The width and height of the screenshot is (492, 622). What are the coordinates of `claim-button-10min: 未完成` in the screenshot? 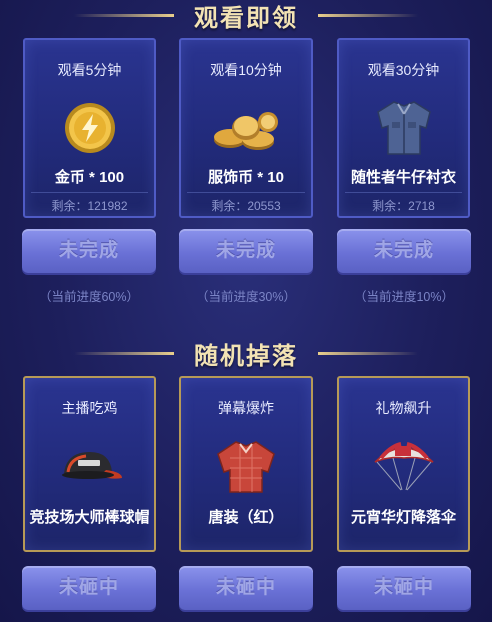 It's located at (246, 251).